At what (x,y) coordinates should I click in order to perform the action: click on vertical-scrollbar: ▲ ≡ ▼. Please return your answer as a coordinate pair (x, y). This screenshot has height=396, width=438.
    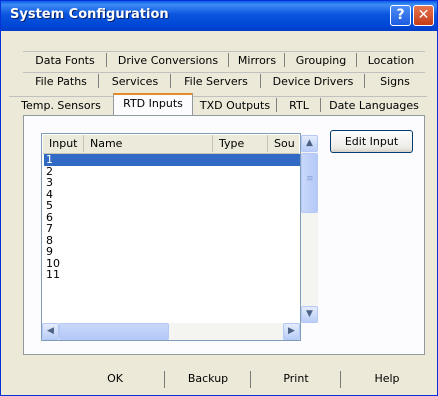
    Looking at the image, I should click on (309, 229).